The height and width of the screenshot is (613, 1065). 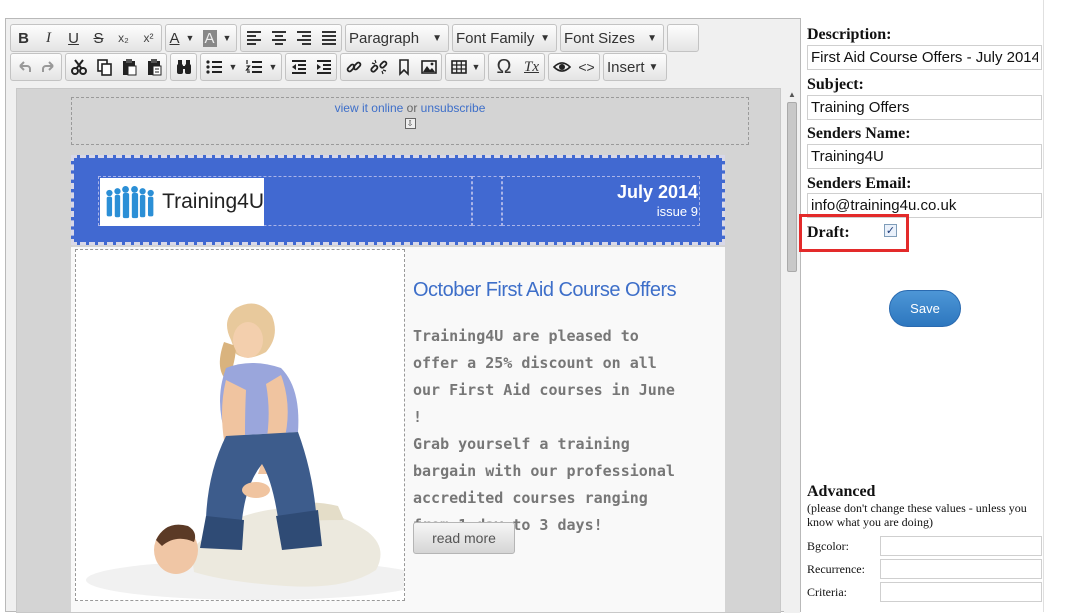 What do you see at coordinates (453, 108) in the screenshot?
I see `unsubscribe-link: unsubscribe` at bounding box center [453, 108].